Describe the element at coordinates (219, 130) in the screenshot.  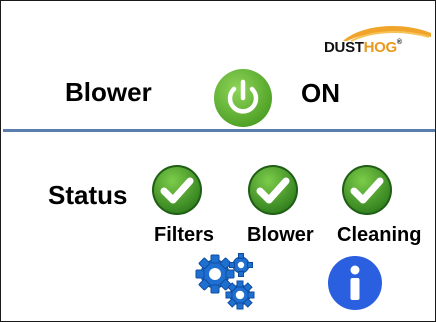
I see `section-divider` at that location.